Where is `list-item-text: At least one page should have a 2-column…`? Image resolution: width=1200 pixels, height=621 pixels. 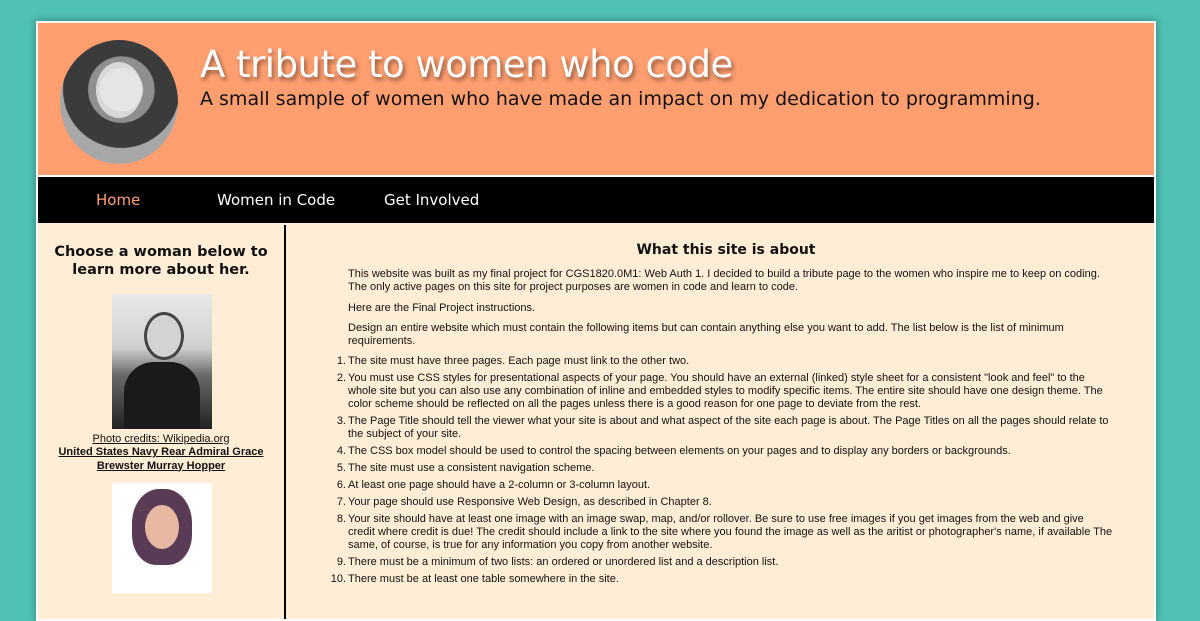 list-item-text: At least one page should have a 2-column… is located at coordinates (499, 485).